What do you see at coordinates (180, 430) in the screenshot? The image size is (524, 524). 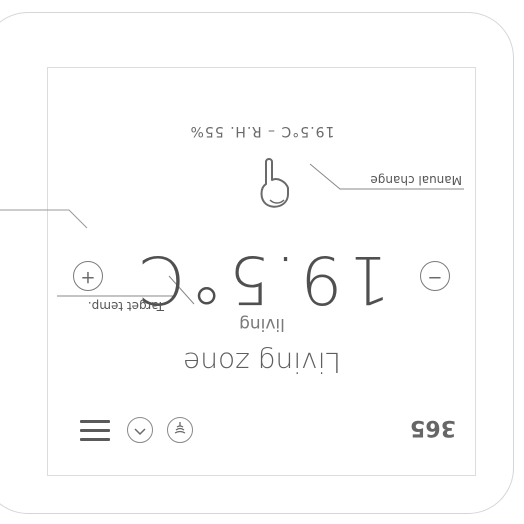 I see `heat-waves-icon` at bounding box center [180, 430].